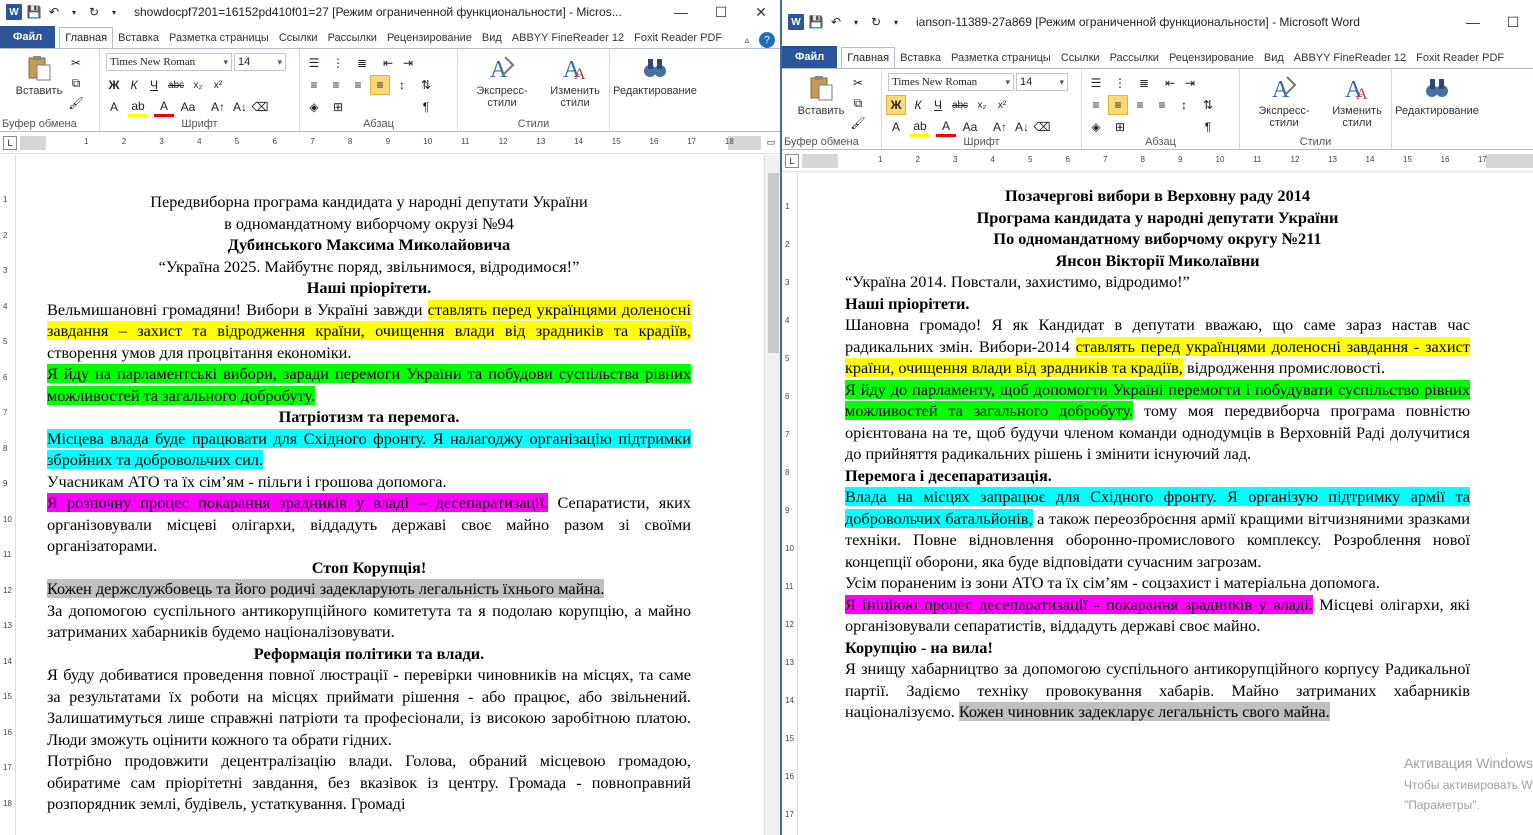  I want to click on line-spacing-icon: ↕, so click(402, 85).